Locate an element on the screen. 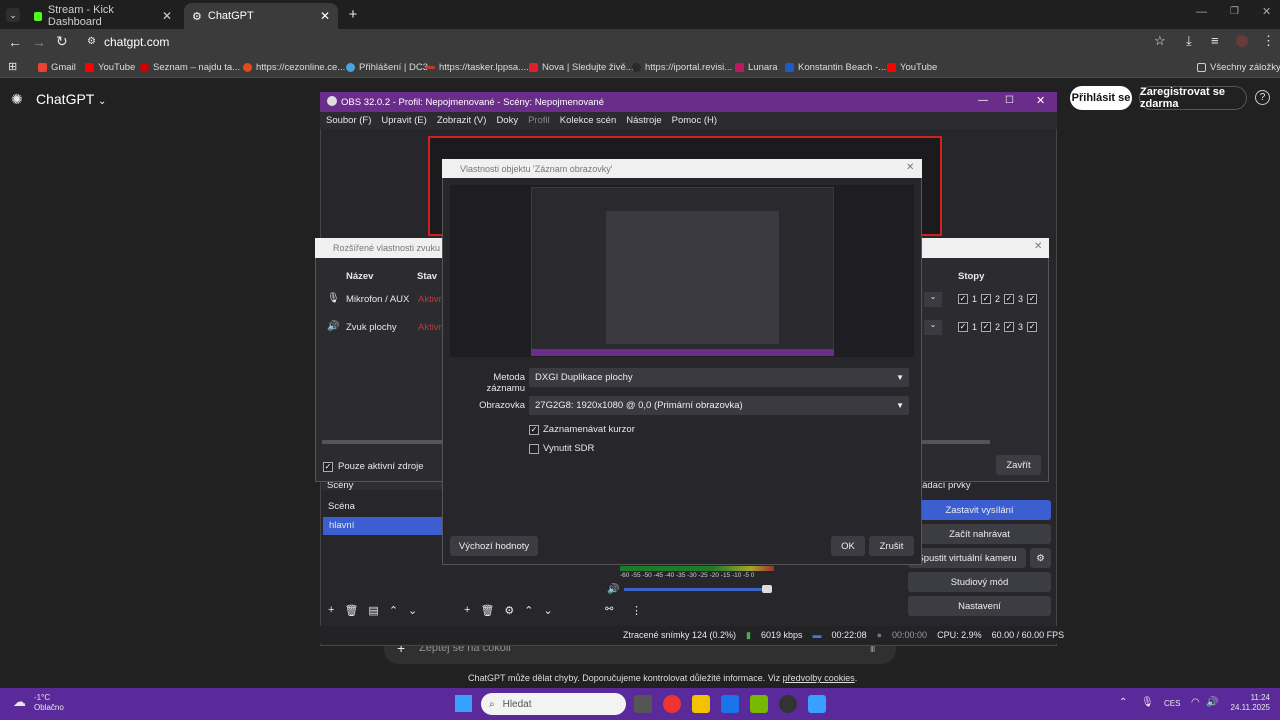 The width and height of the screenshot is (1280, 720). volume-handle is located at coordinates (767, 589).